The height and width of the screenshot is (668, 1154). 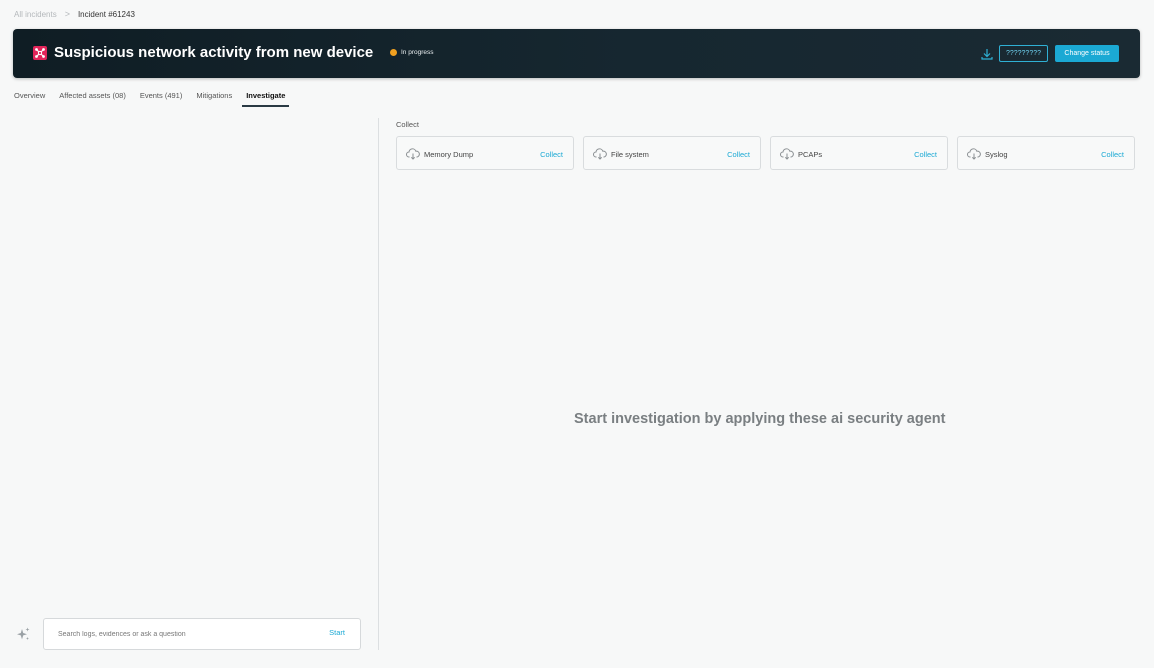 What do you see at coordinates (74, 14) in the screenshot?
I see `breadcrumb: All incidents > Incident #61243` at bounding box center [74, 14].